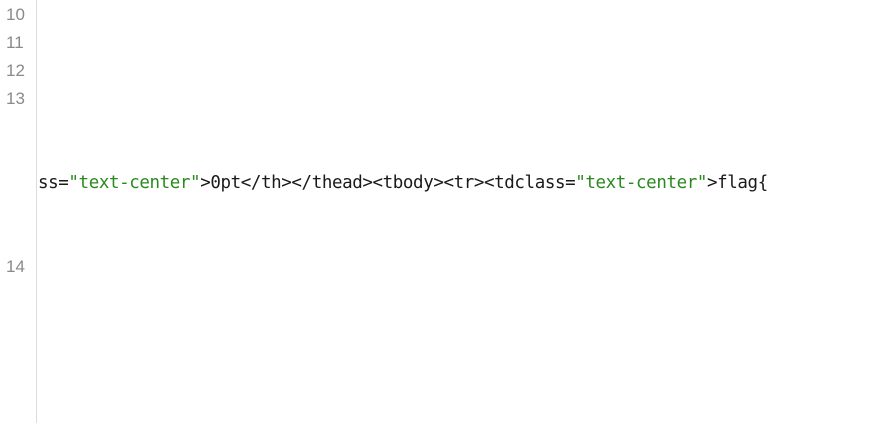 The image size is (885, 423). I want to click on line-number: 14, so click(15, 266).